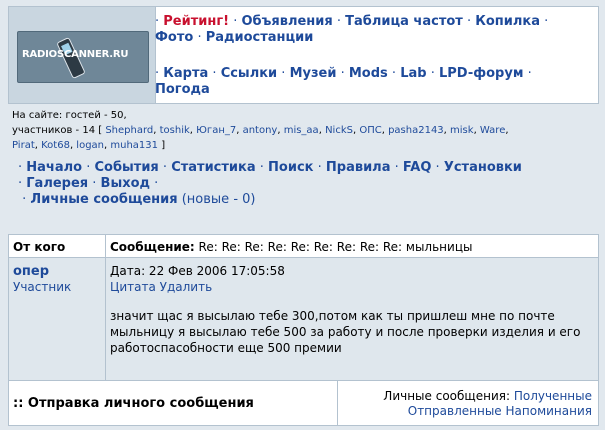 The height and width of the screenshot is (430, 605). Describe the element at coordinates (358, 167) in the screenshot. I see `nav-rules: Правила` at that location.